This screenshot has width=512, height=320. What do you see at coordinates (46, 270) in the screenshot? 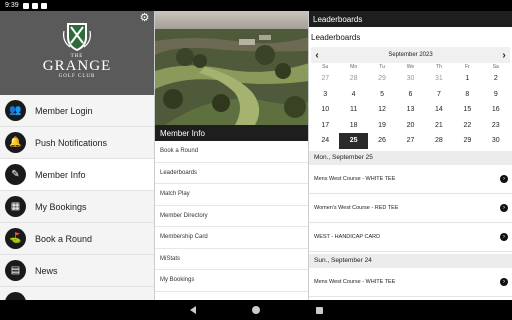
I see `sidebar-item-label: News` at bounding box center [46, 270].